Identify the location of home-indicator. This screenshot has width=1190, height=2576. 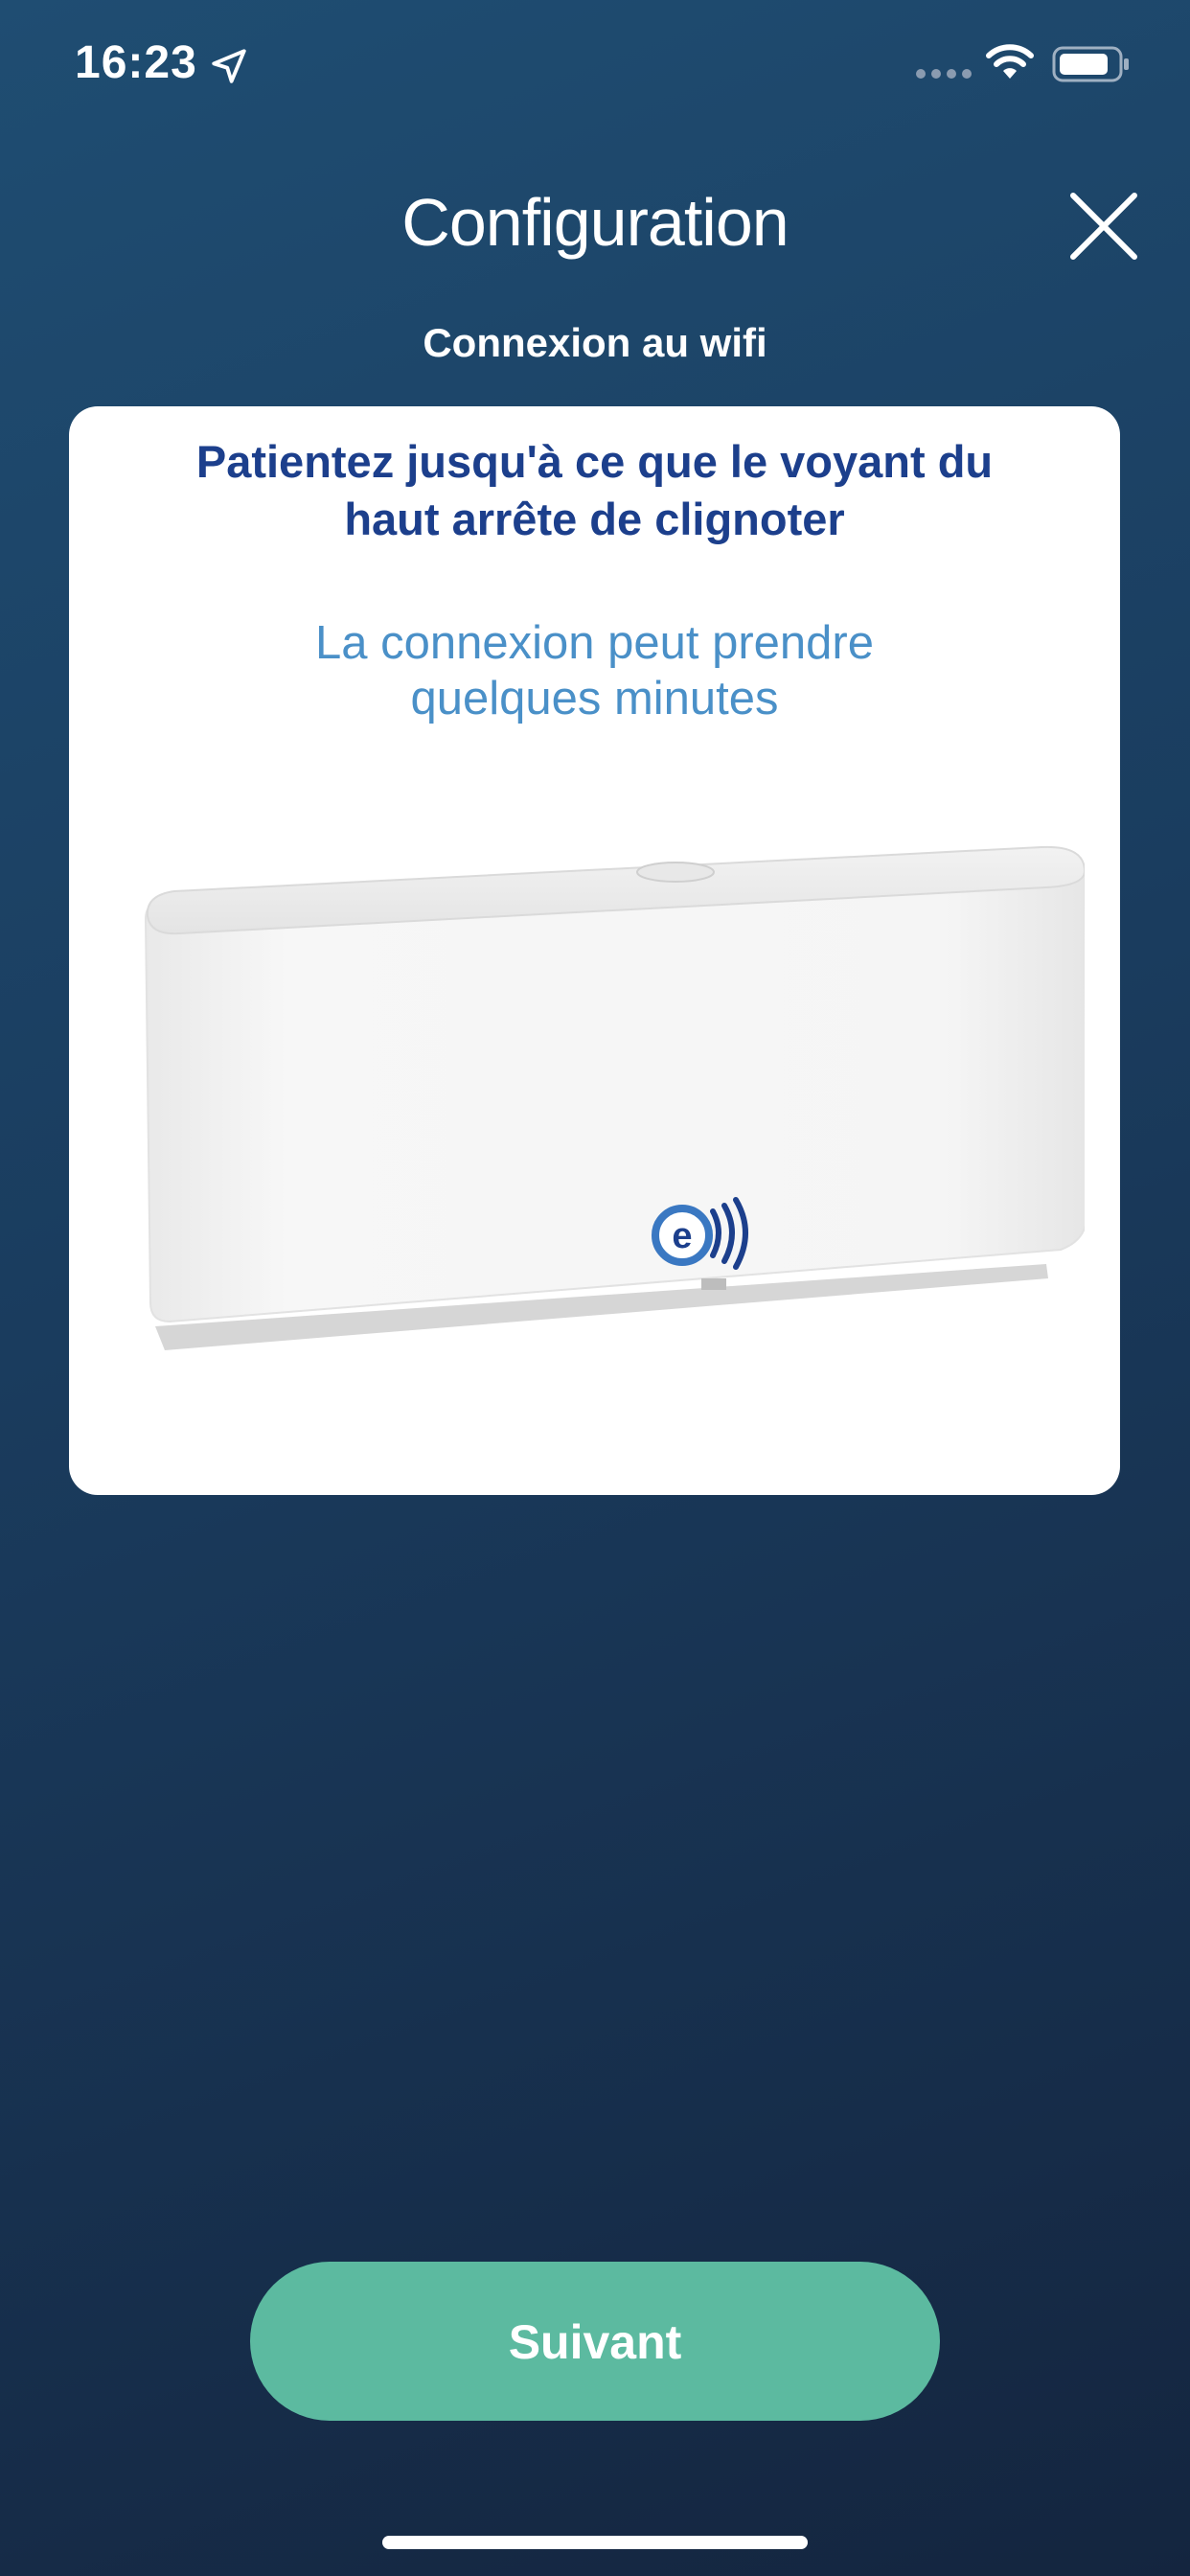
(595, 2542).